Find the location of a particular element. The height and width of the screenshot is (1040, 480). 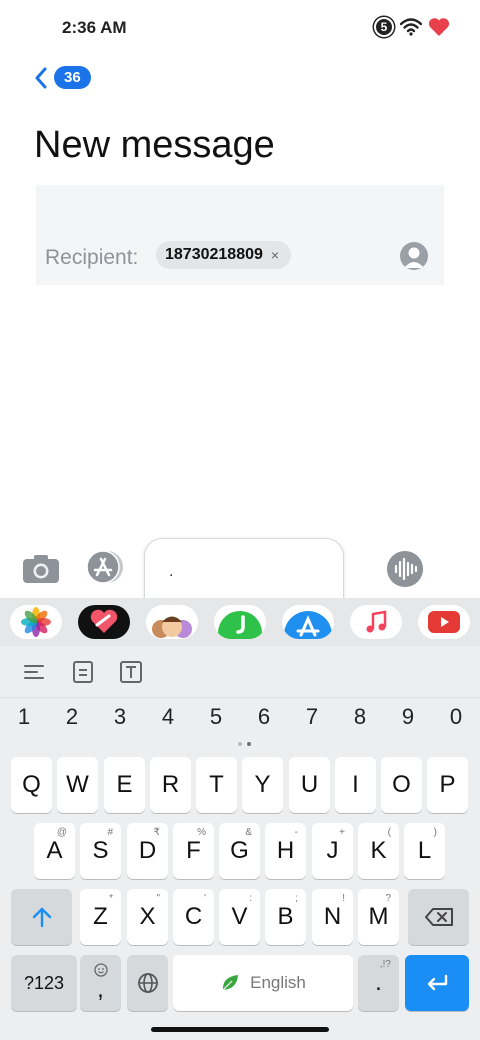

key-p: P is located at coordinates (447, 785).